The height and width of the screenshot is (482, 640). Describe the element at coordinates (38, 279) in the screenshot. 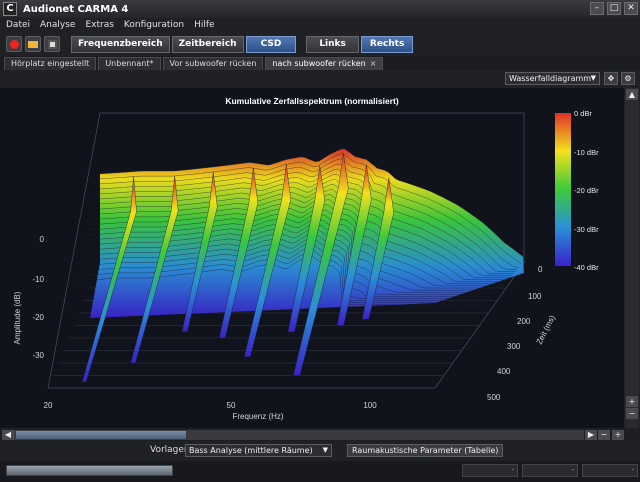

I see `y-tick-10: -10` at that location.